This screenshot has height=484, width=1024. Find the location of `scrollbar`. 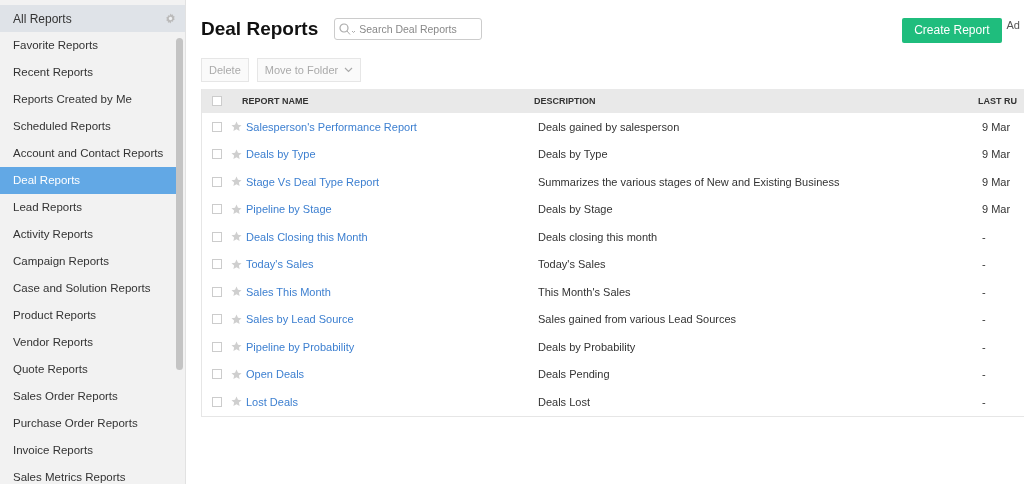

scrollbar is located at coordinates (179, 204).